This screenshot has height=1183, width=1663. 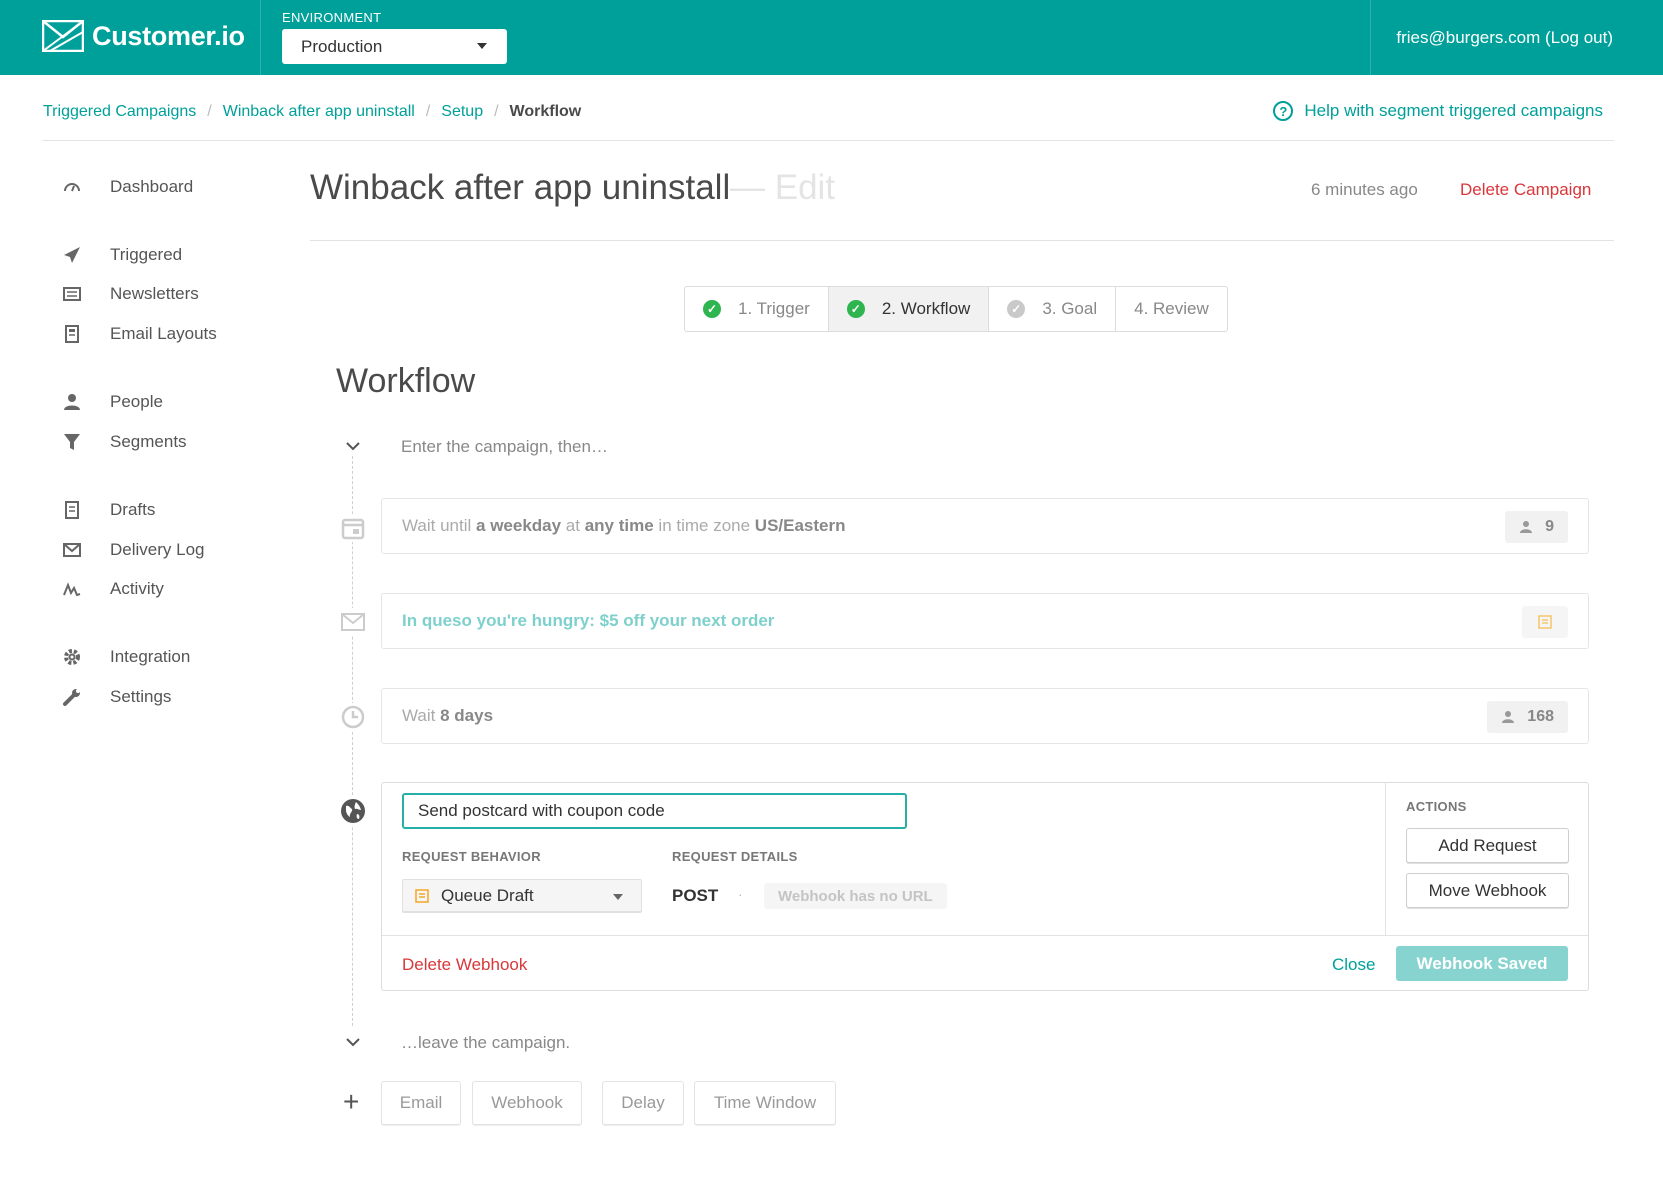 I want to click on wait-delay-card: Wait 8 days 168, so click(x=985, y=716).